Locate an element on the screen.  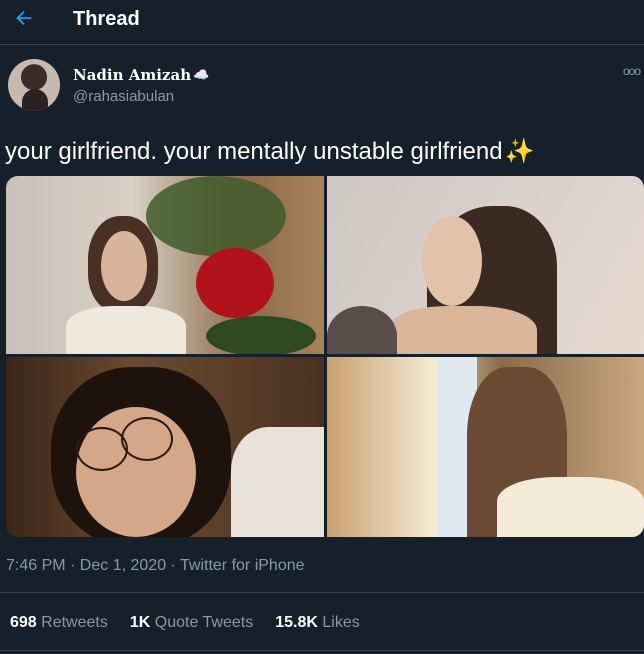
likes-count: 15.8K is located at coordinates (296, 622).